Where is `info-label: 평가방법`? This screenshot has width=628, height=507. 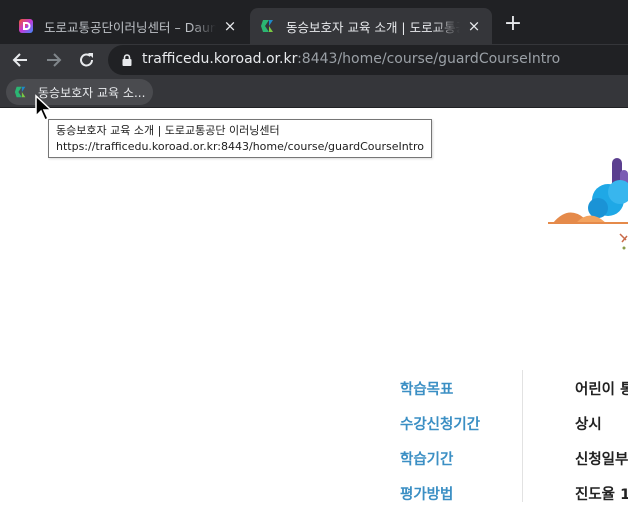 info-label: 평가방법 is located at coordinates (427, 495).